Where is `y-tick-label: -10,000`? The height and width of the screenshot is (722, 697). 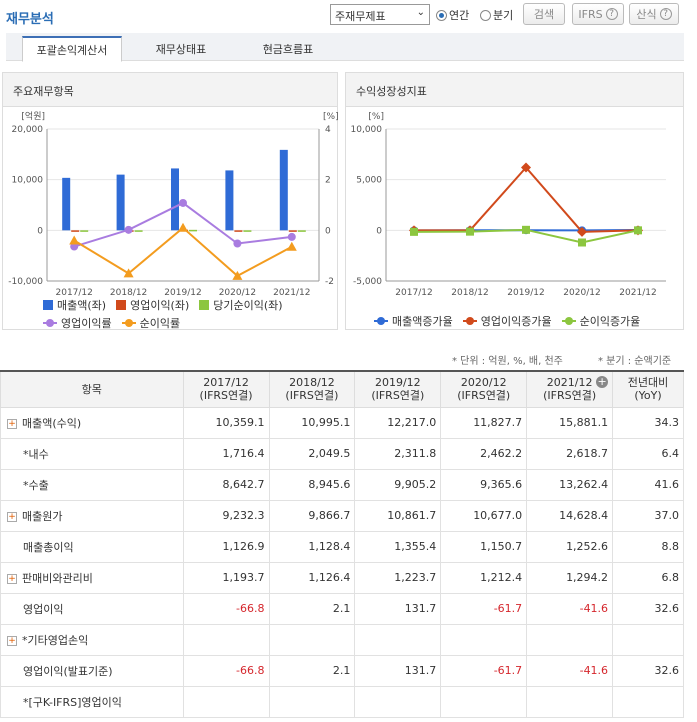 y-tick-label: -10,000 is located at coordinates (25, 282).